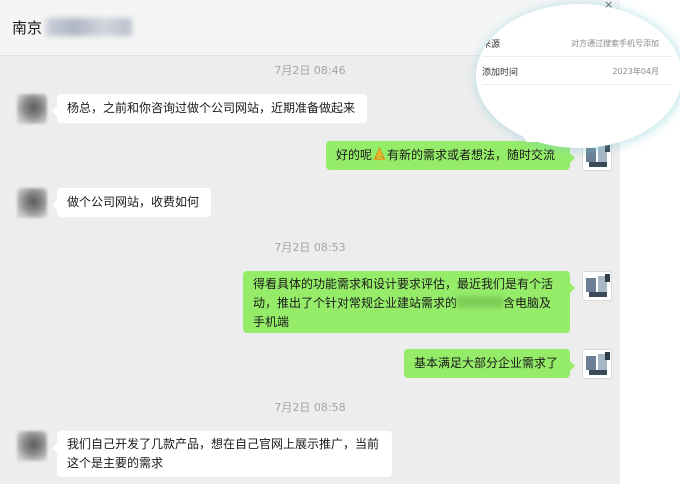 The height and width of the screenshot is (484, 680). What do you see at coordinates (379, 154) in the screenshot?
I see `folded-hands-emoji-icon` at bounding box center [379, 154].